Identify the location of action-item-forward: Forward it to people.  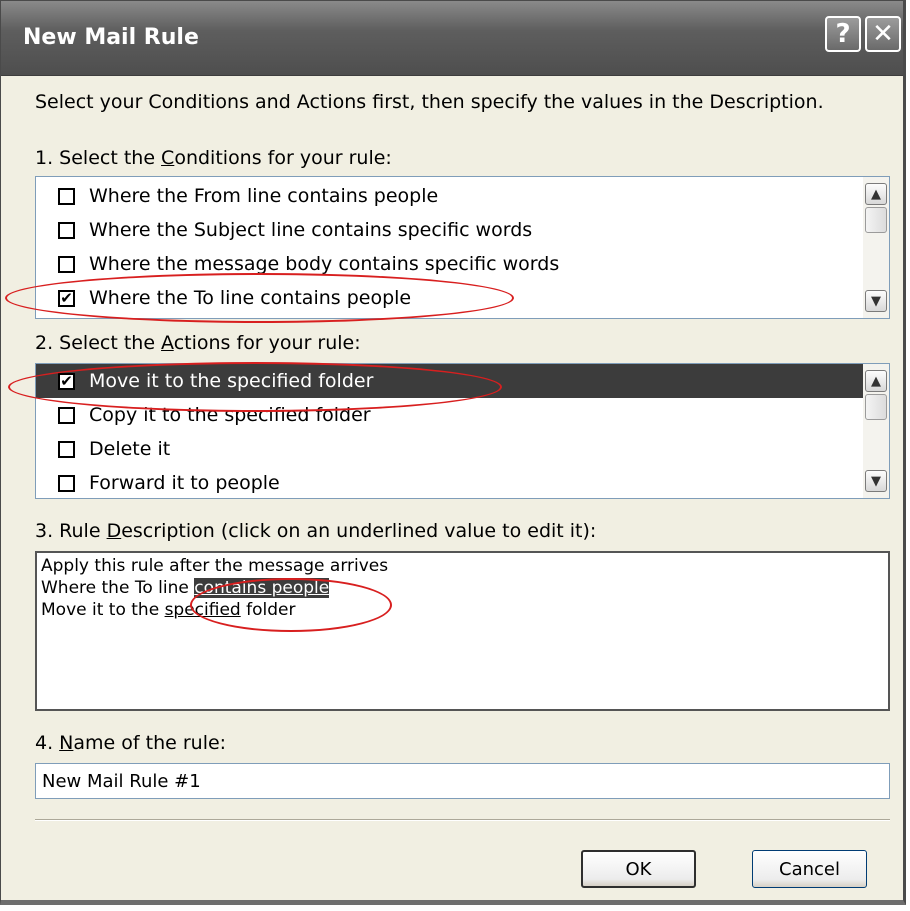
(449, 482).